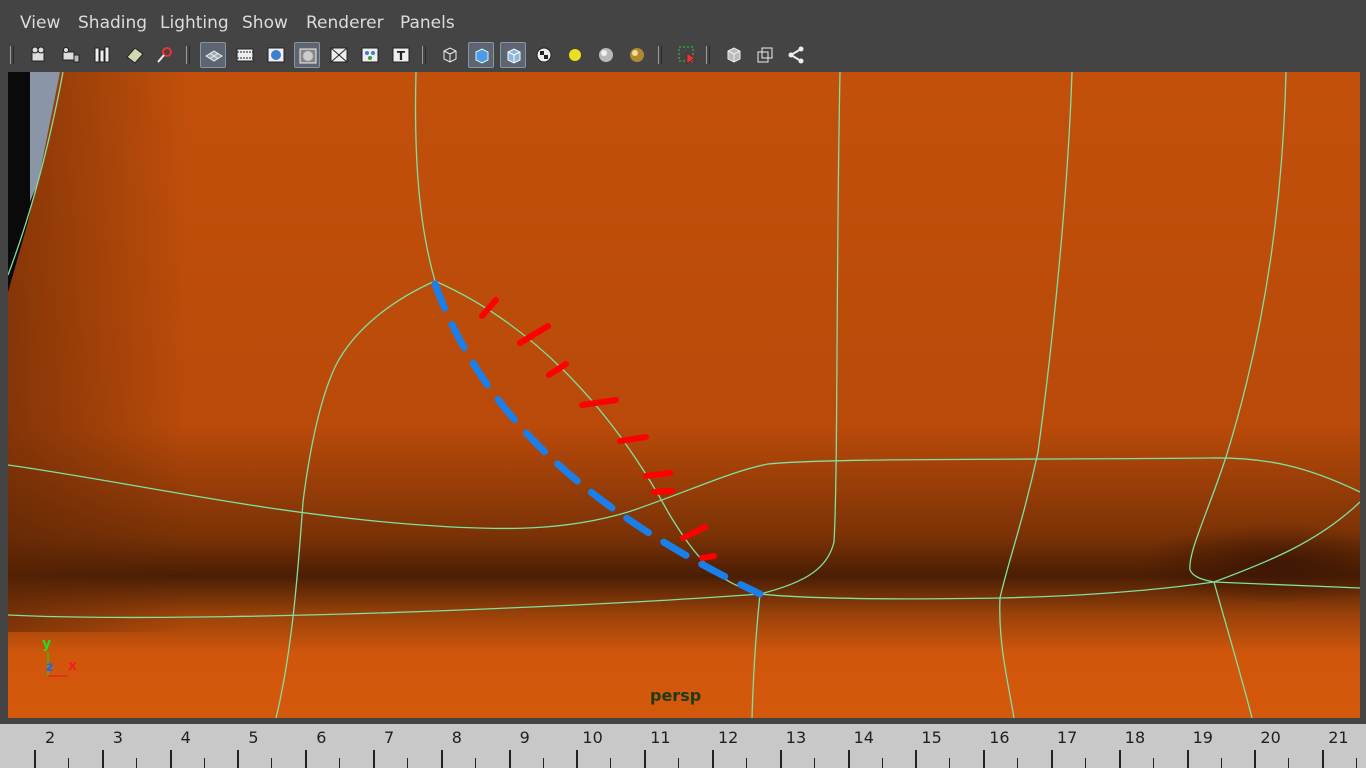 The image size is (1366, 768). Describe the element at coordinates (728, 737) in the screenshot. I see `frame-label: 12` at that location.